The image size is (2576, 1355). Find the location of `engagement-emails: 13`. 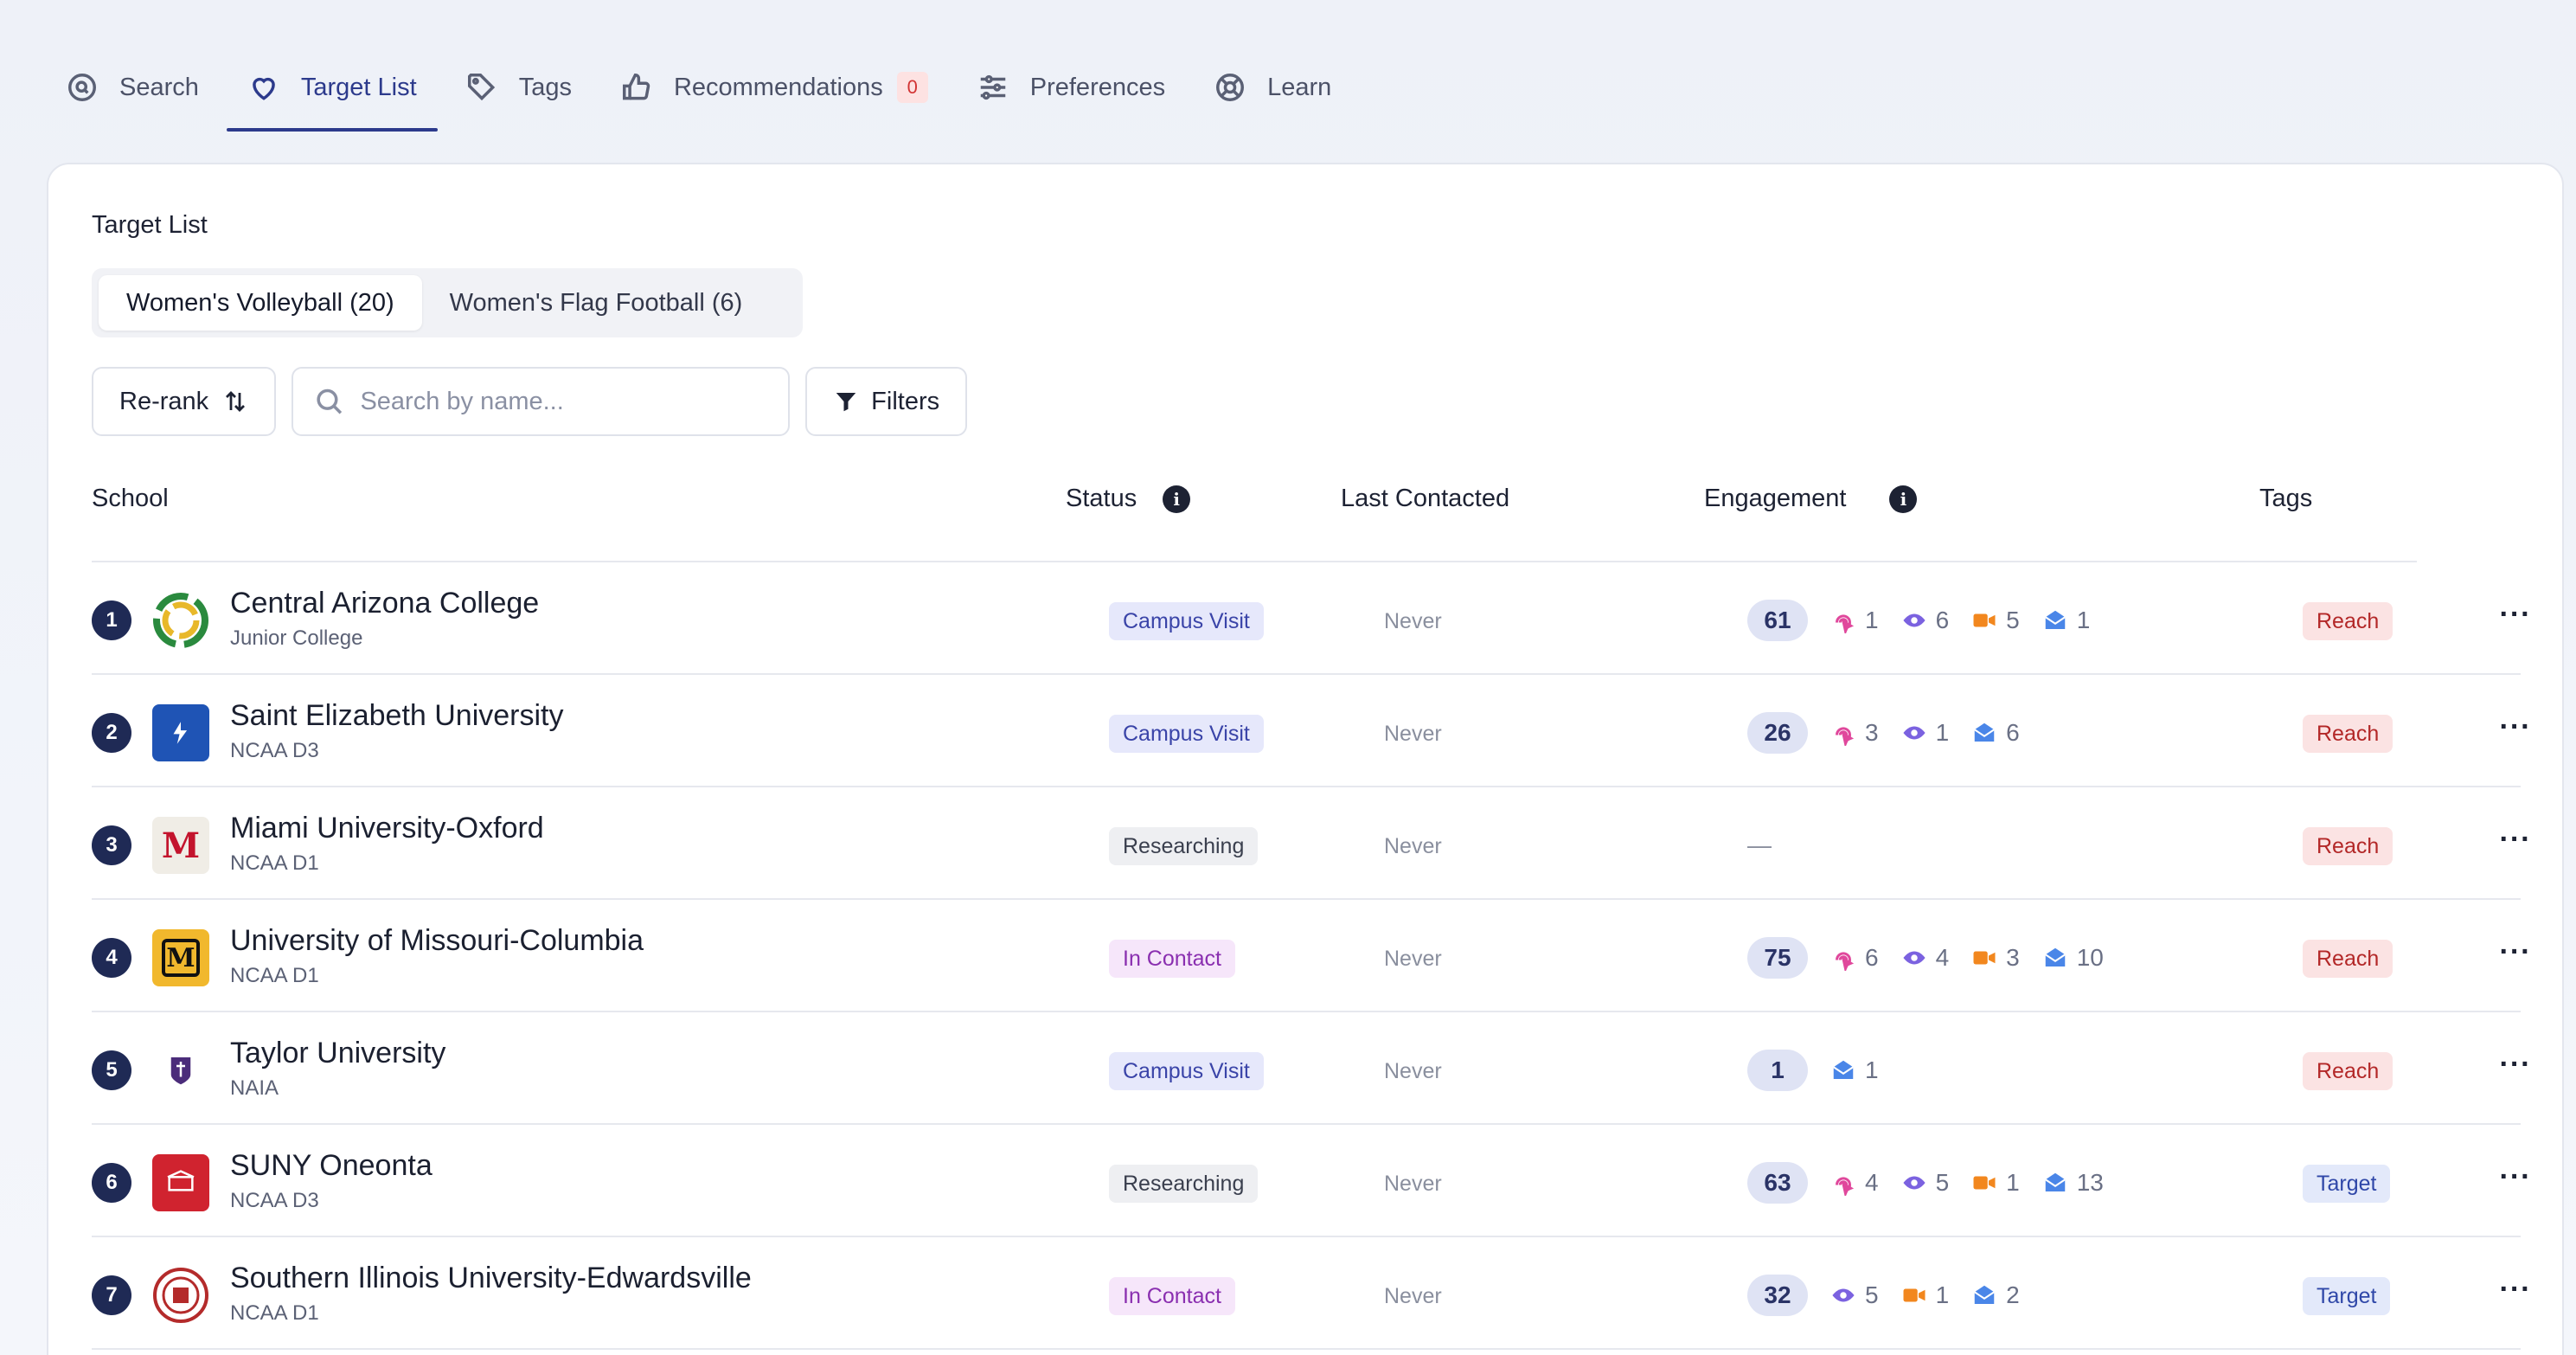

engagement-emails: 13 is located at coordinates (2073, 1183).